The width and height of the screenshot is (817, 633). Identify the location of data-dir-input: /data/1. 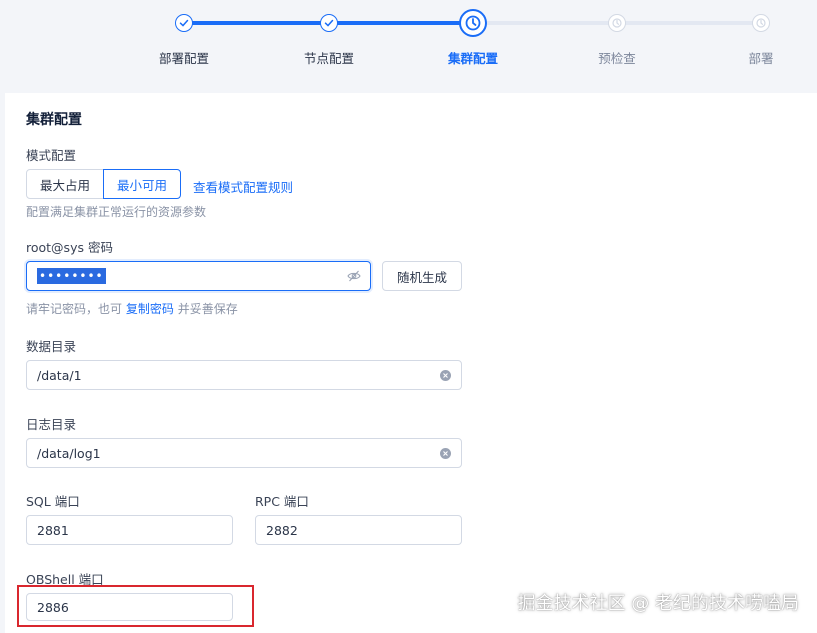
(244, 375).